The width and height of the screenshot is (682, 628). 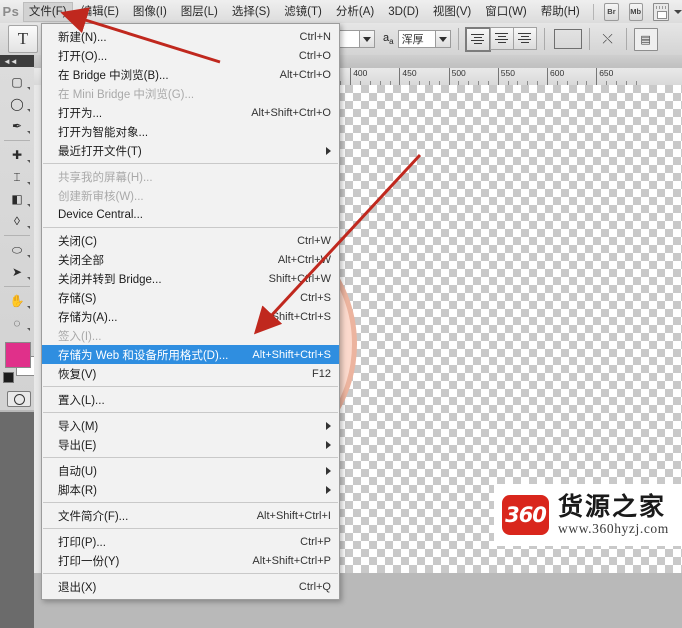 What do you see at coordinates (199, 12) in the screenshot?
I see `menu-layer: 图层(L)` at bounding box center [199, 12].